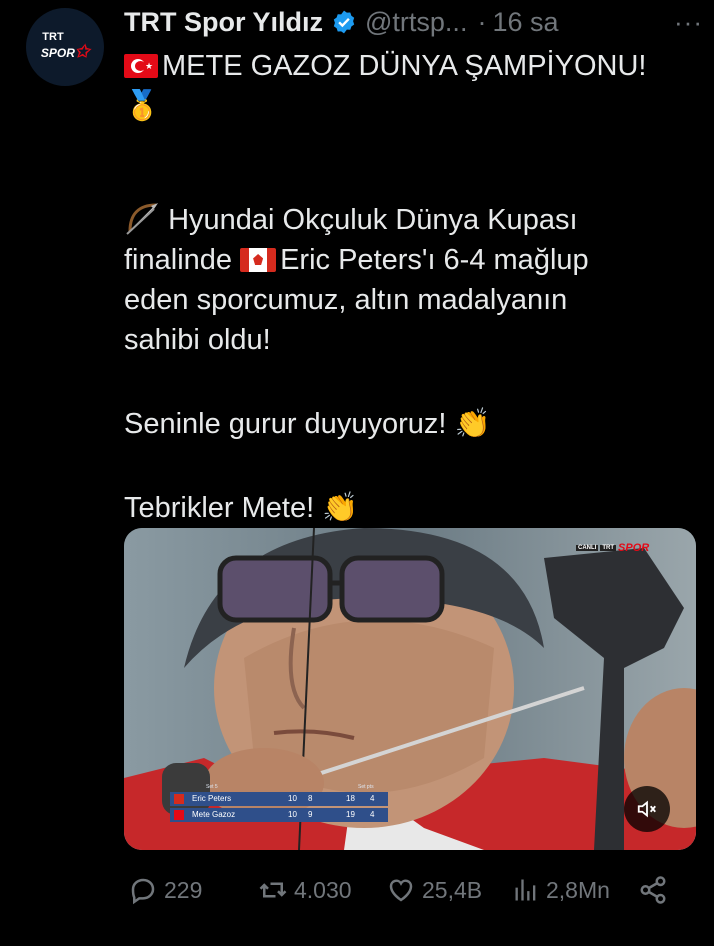 Image resolution: width=714 pixels, height=946 pixels. I want to click on share-button, so click(653, 890).